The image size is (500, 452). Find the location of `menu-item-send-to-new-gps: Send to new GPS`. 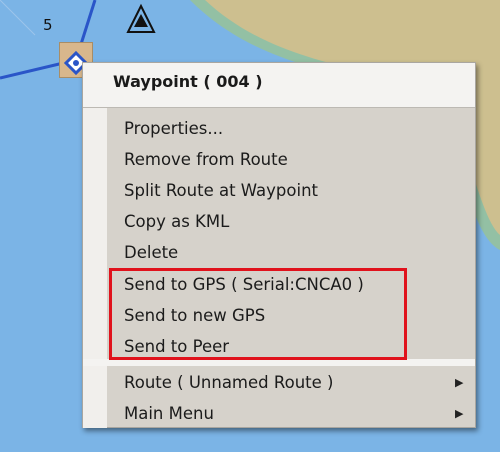

menu-item-send-to-new-gps: Send to new GPS is located at coordinates (194, 315).